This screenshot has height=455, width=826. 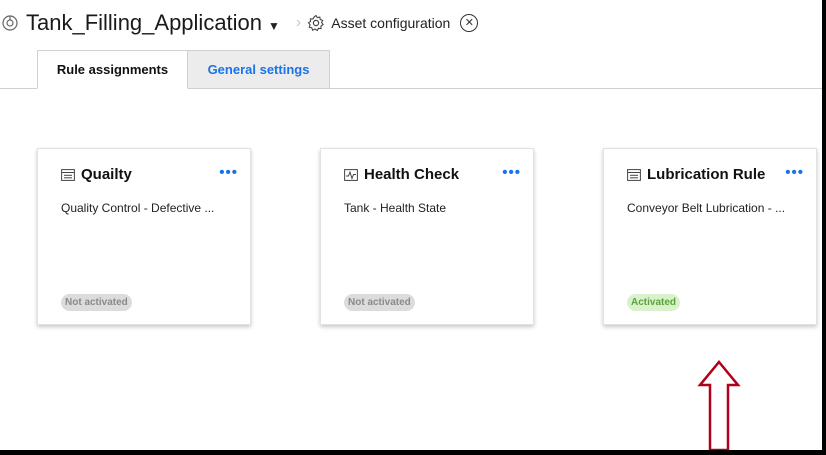 I want to click on card-header: Health Check •••, so click(x=432, y=173).